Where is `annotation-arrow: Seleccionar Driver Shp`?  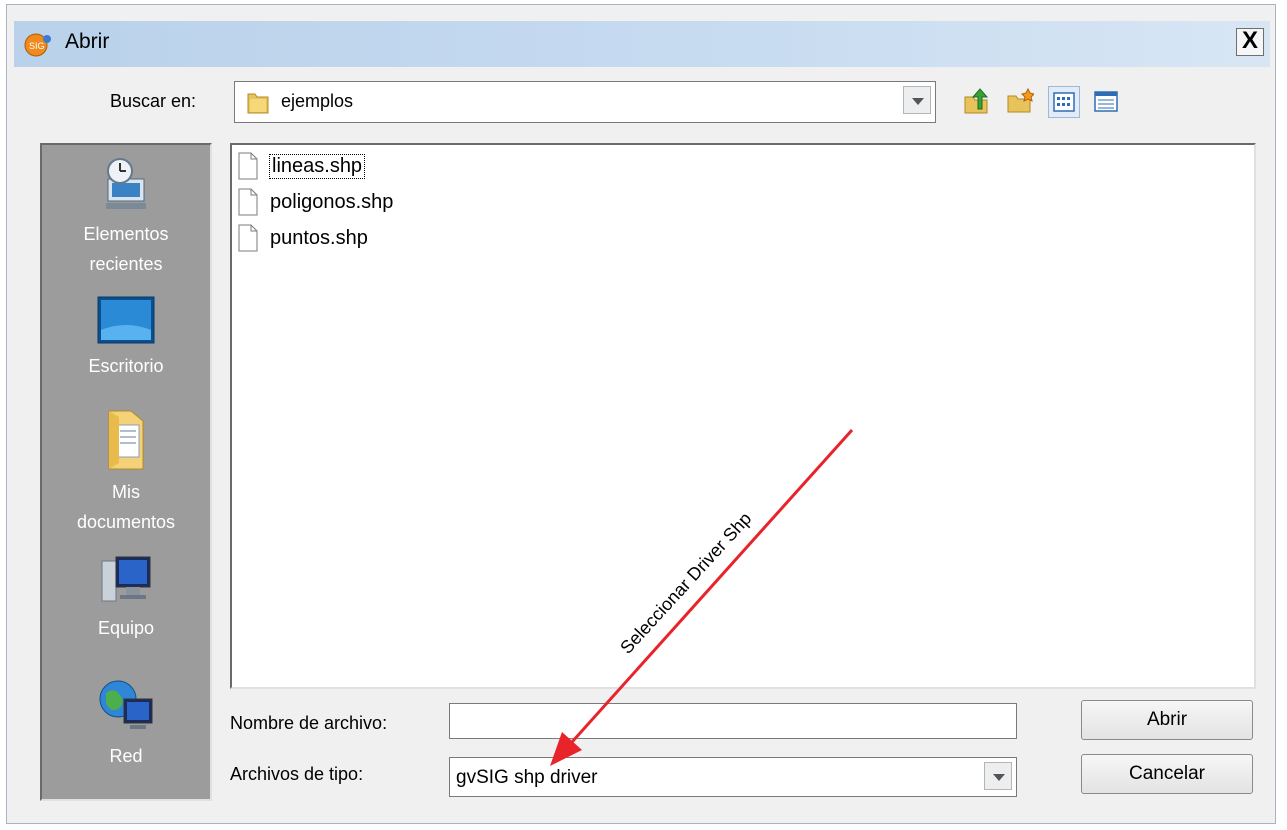 annotation-arrow: Seleccionar Driver Shp is located at coordinates (702, 597).